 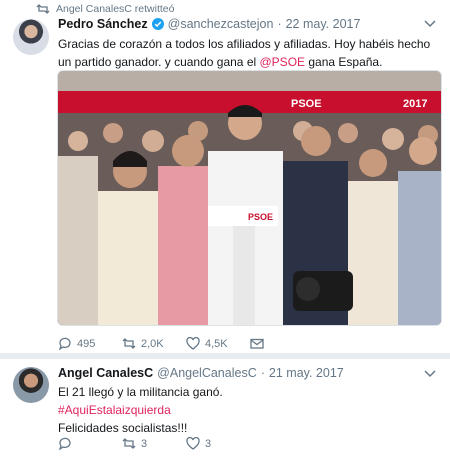 I want to click on reply-button: 495, so click(x=90, y=343).